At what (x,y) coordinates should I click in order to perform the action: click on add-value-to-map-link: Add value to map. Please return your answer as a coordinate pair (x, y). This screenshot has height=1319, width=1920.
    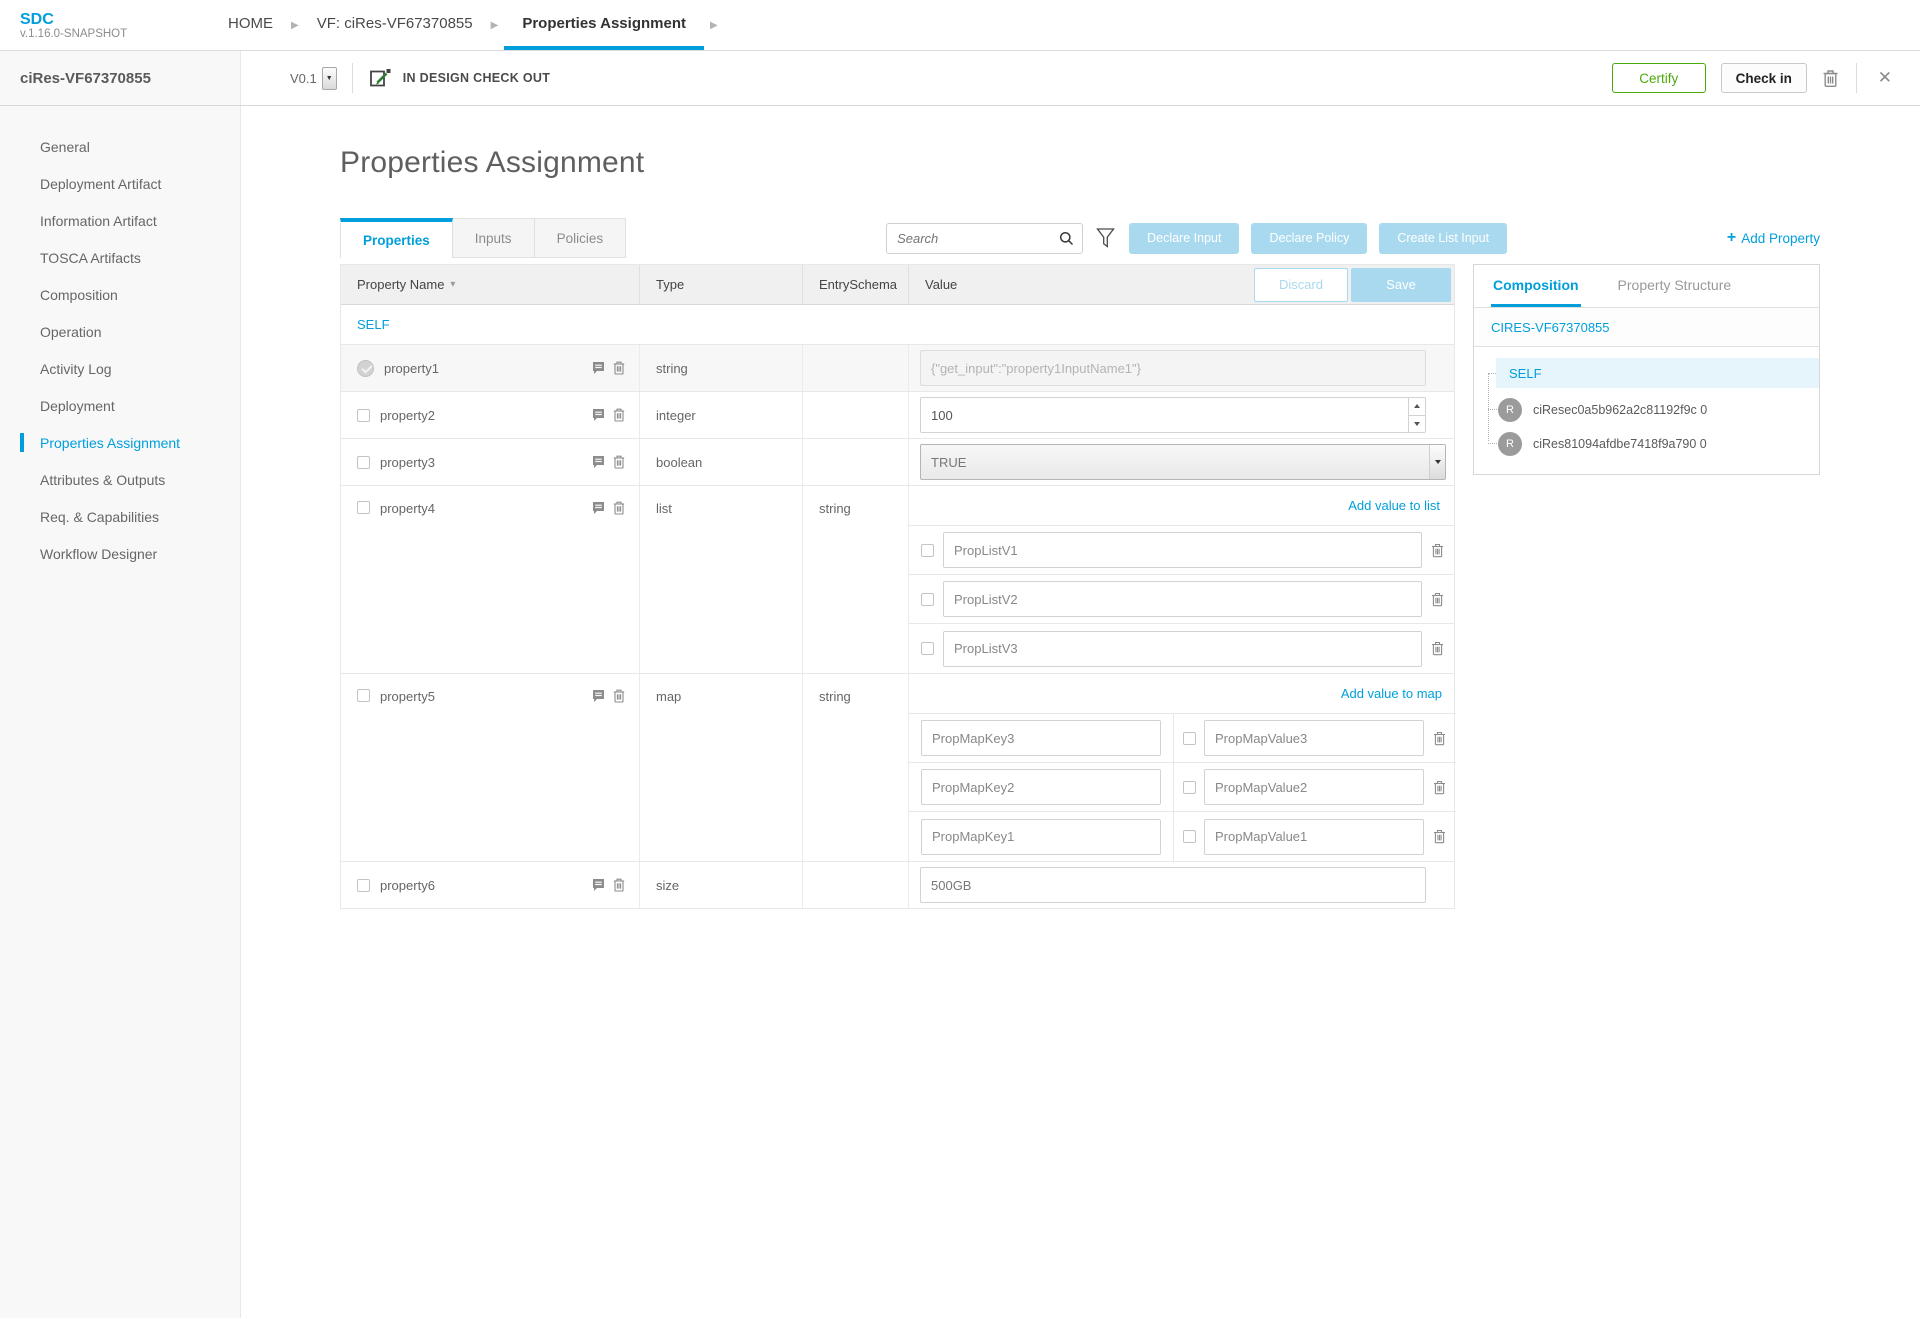
    Looking at the image, I should click on (1391, 693).